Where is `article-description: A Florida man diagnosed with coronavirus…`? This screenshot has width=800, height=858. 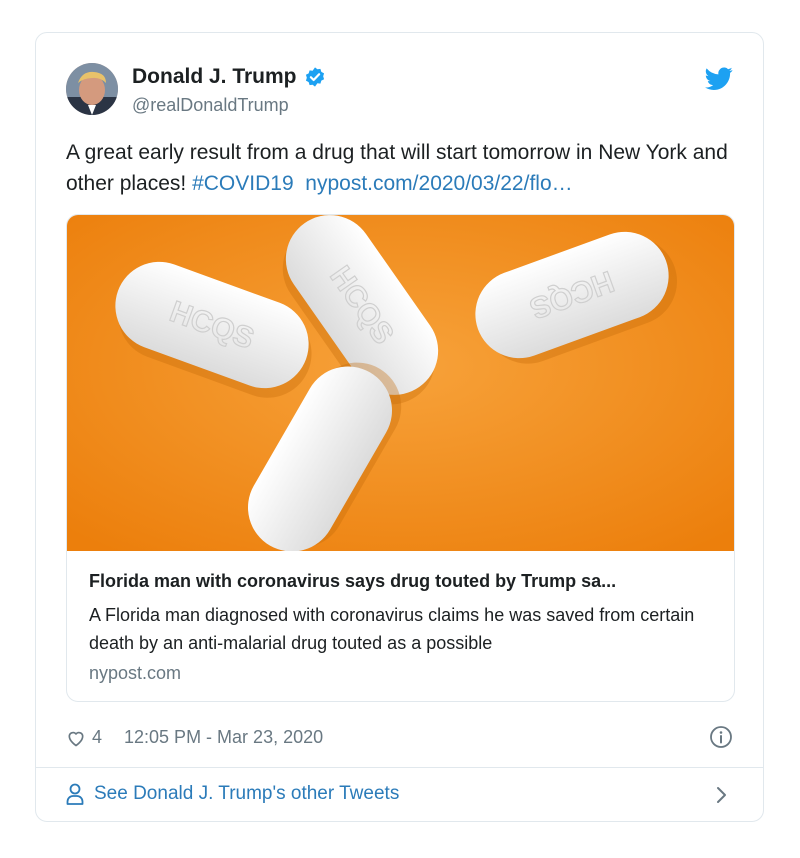 article-description: A Florida man diagnosed with coronavirus… is located at coordinates (392, 629).